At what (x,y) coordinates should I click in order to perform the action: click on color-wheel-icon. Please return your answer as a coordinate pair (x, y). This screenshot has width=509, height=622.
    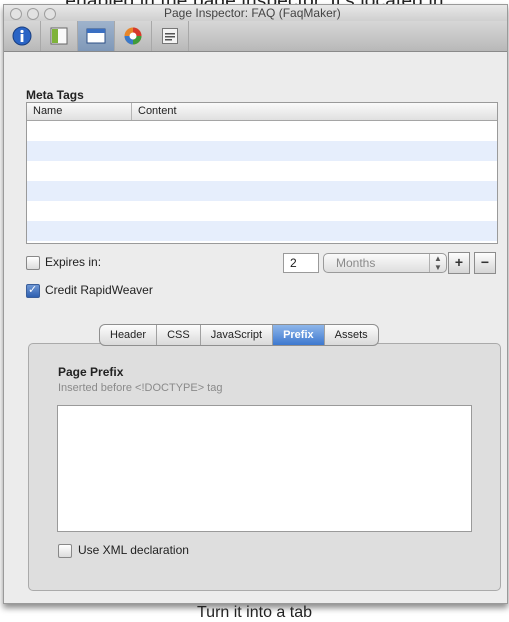
    Looking at the image, I should click on (133, 36).